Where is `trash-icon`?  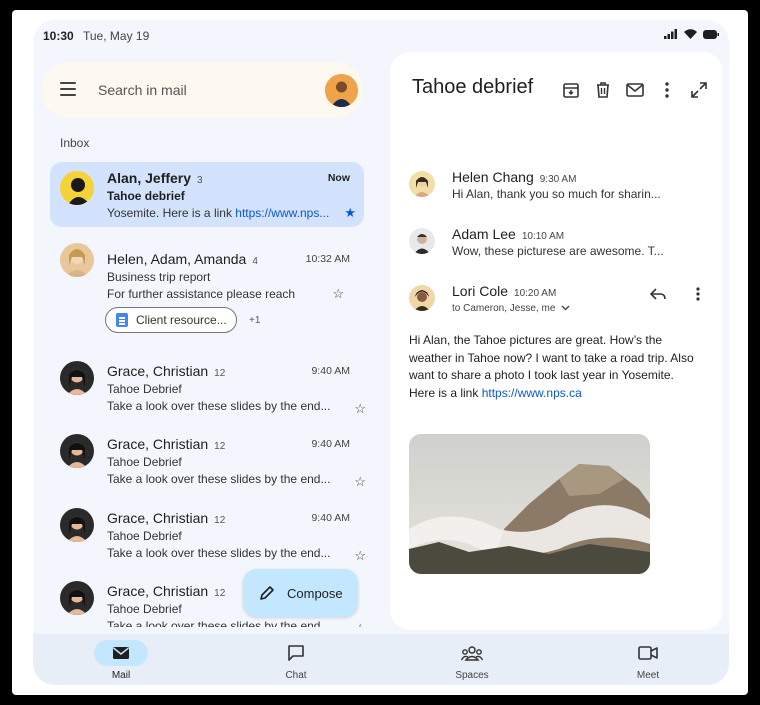 trash-icon is located at coordinates (603, 90).